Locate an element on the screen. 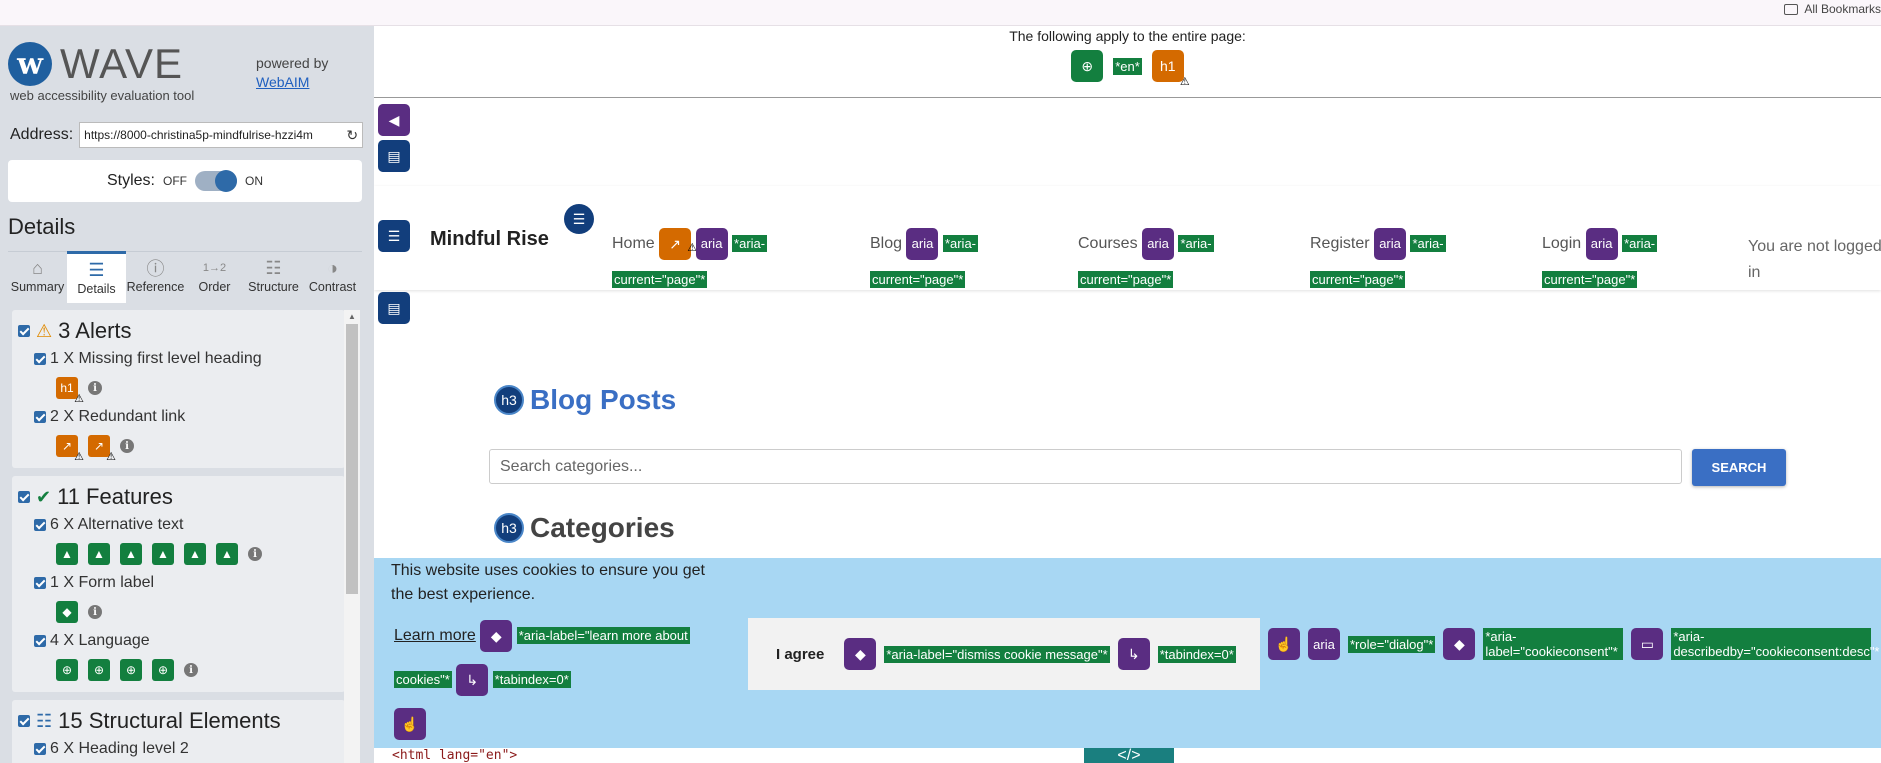 This screenshot has width=1881, height=763. tab-summary: ⌂ Summary is located at coordinates (37, 277).